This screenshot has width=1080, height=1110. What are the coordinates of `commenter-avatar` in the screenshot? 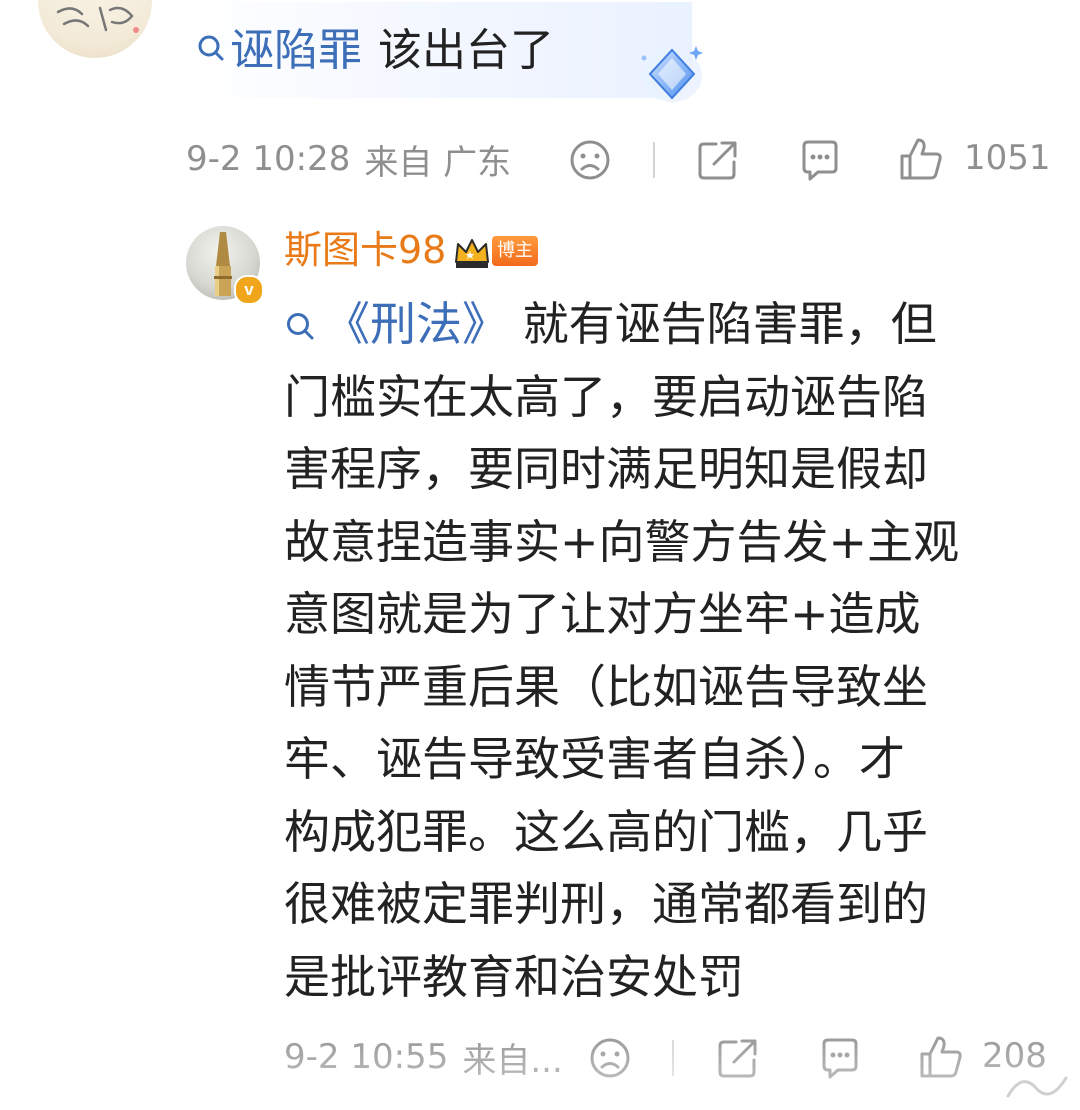 It's located at (95, 29).